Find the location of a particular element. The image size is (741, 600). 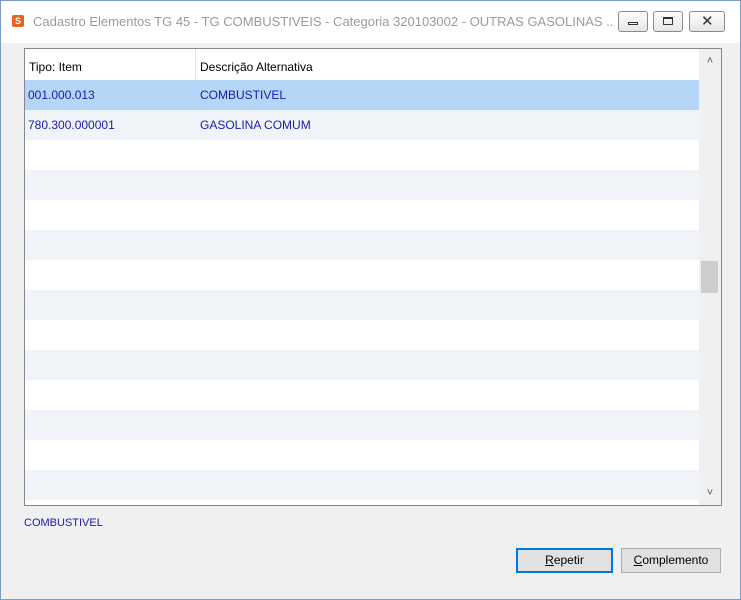

cell-item: 001.000.013 is located at coordinates (61, 95).